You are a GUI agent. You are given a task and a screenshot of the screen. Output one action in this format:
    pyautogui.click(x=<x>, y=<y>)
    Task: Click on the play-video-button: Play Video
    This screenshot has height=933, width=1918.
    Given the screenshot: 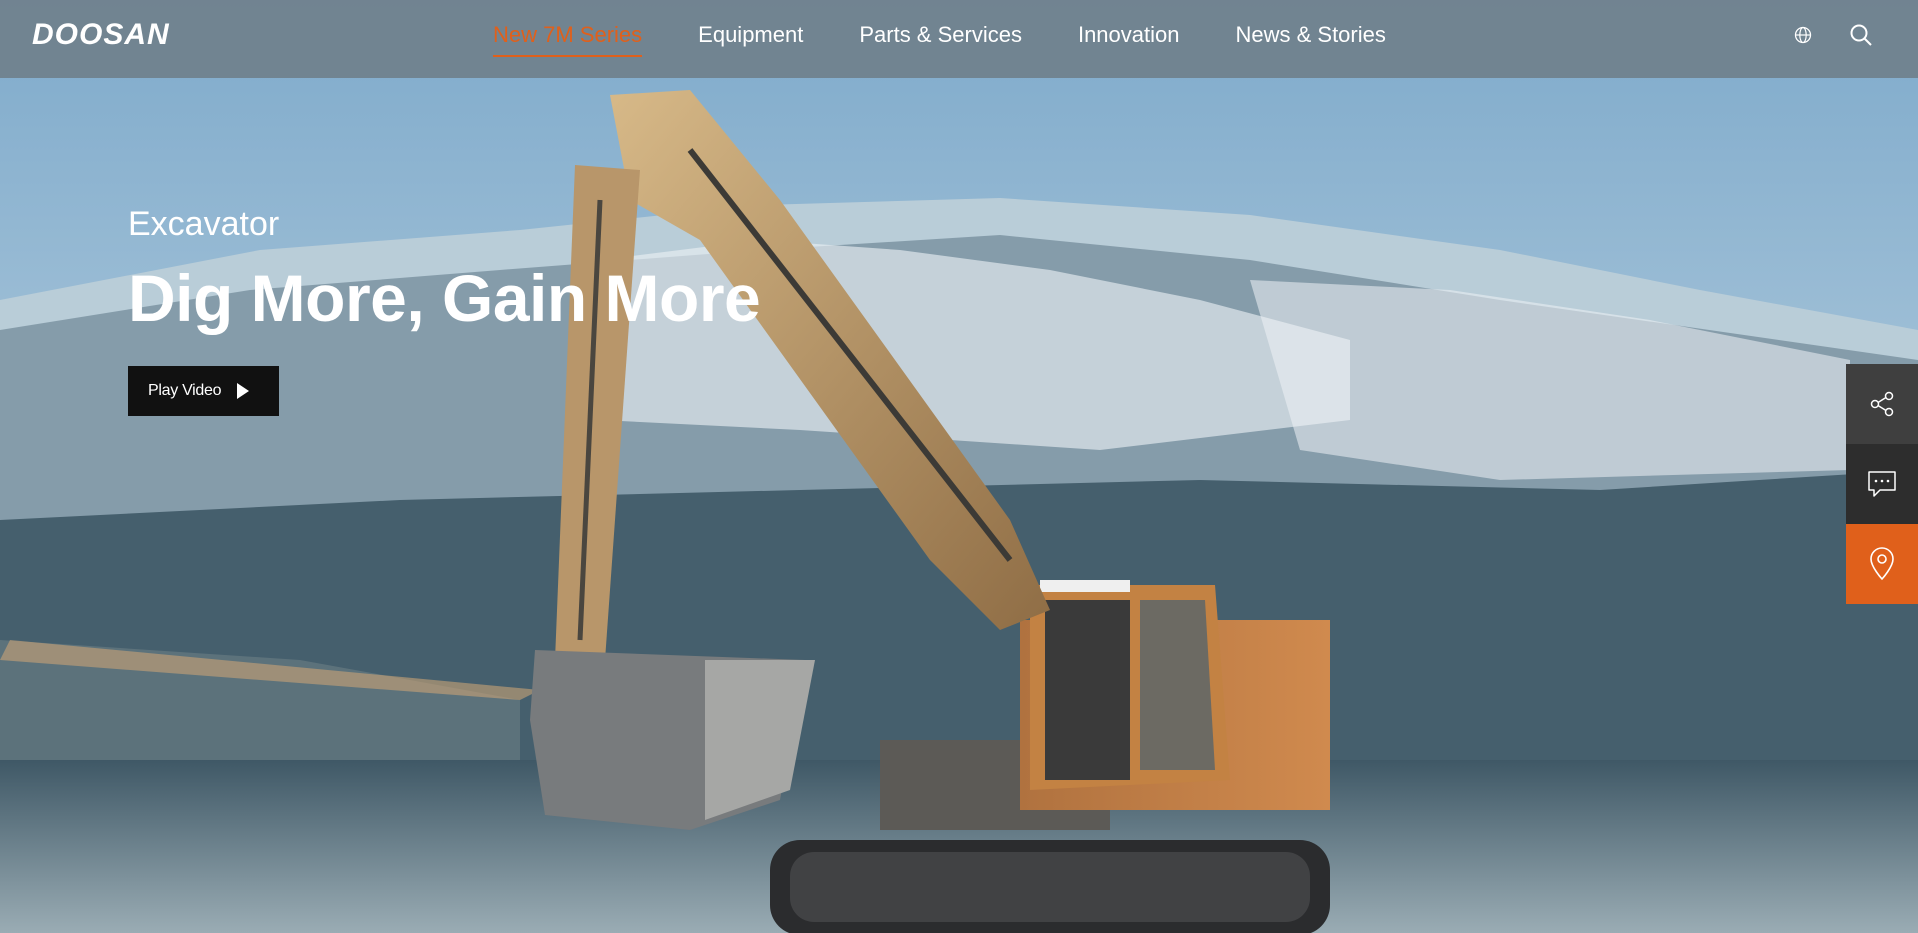 What is the action you would take?
    pyautogui.click(x=204, y=391)
    